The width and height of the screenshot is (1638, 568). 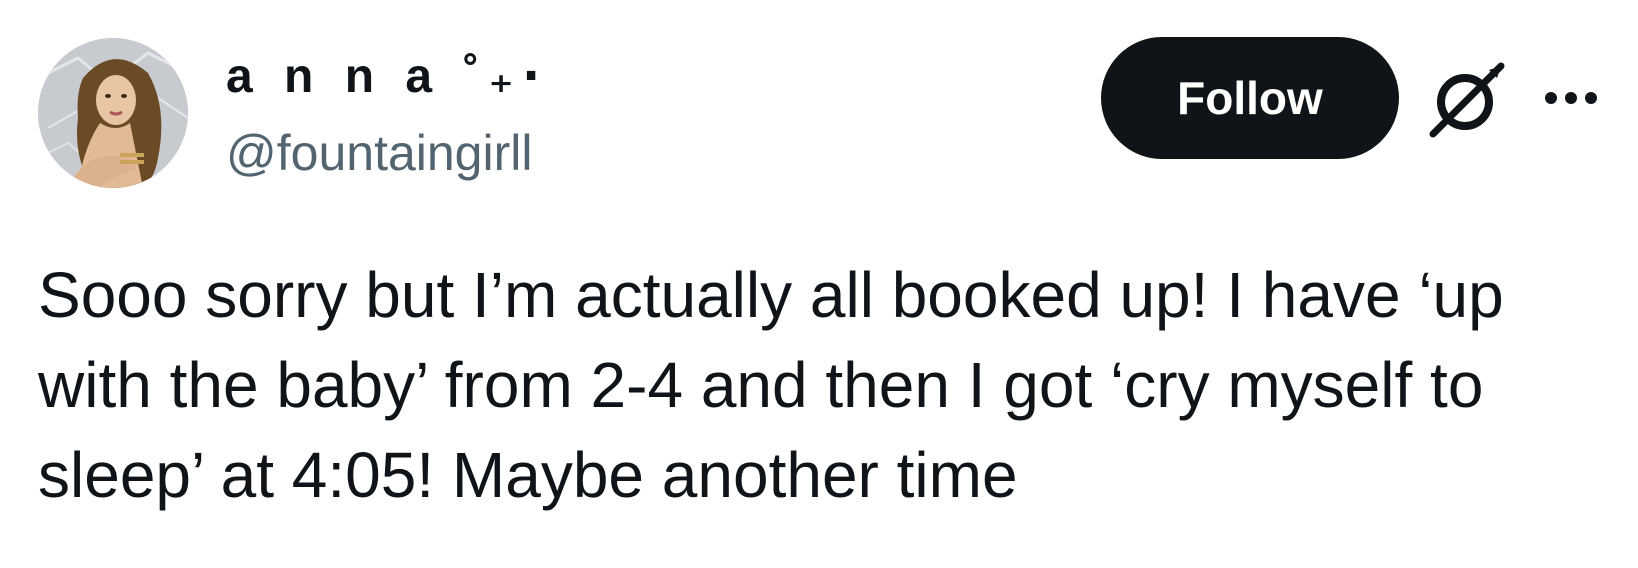 I want to click on follow-button: Follow, so click(x=1250, y=98).